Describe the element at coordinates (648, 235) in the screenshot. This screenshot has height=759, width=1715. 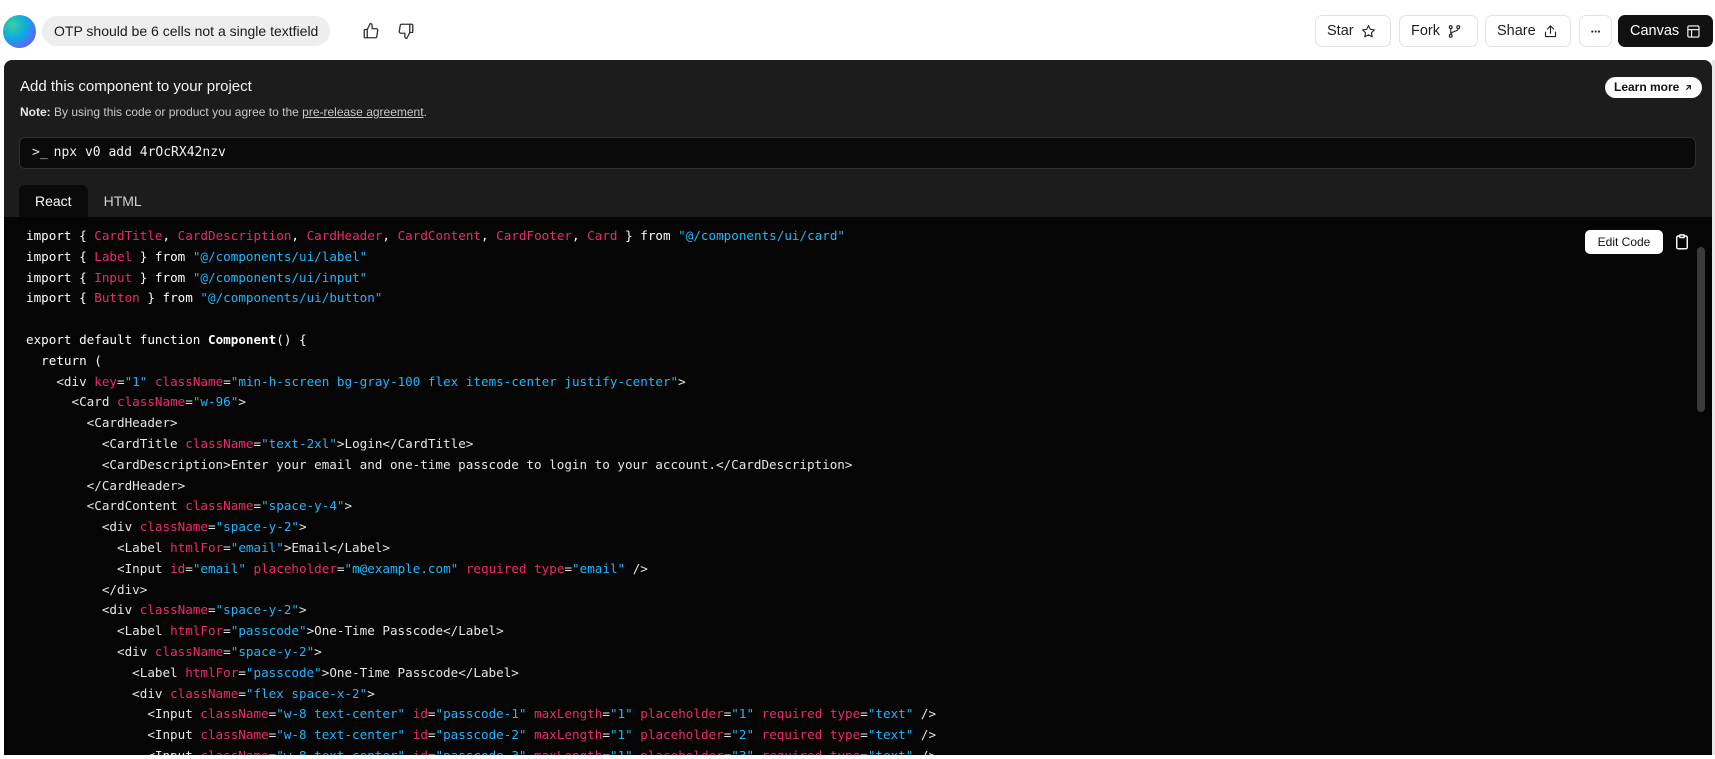
I see `code-token: } from` at that location.